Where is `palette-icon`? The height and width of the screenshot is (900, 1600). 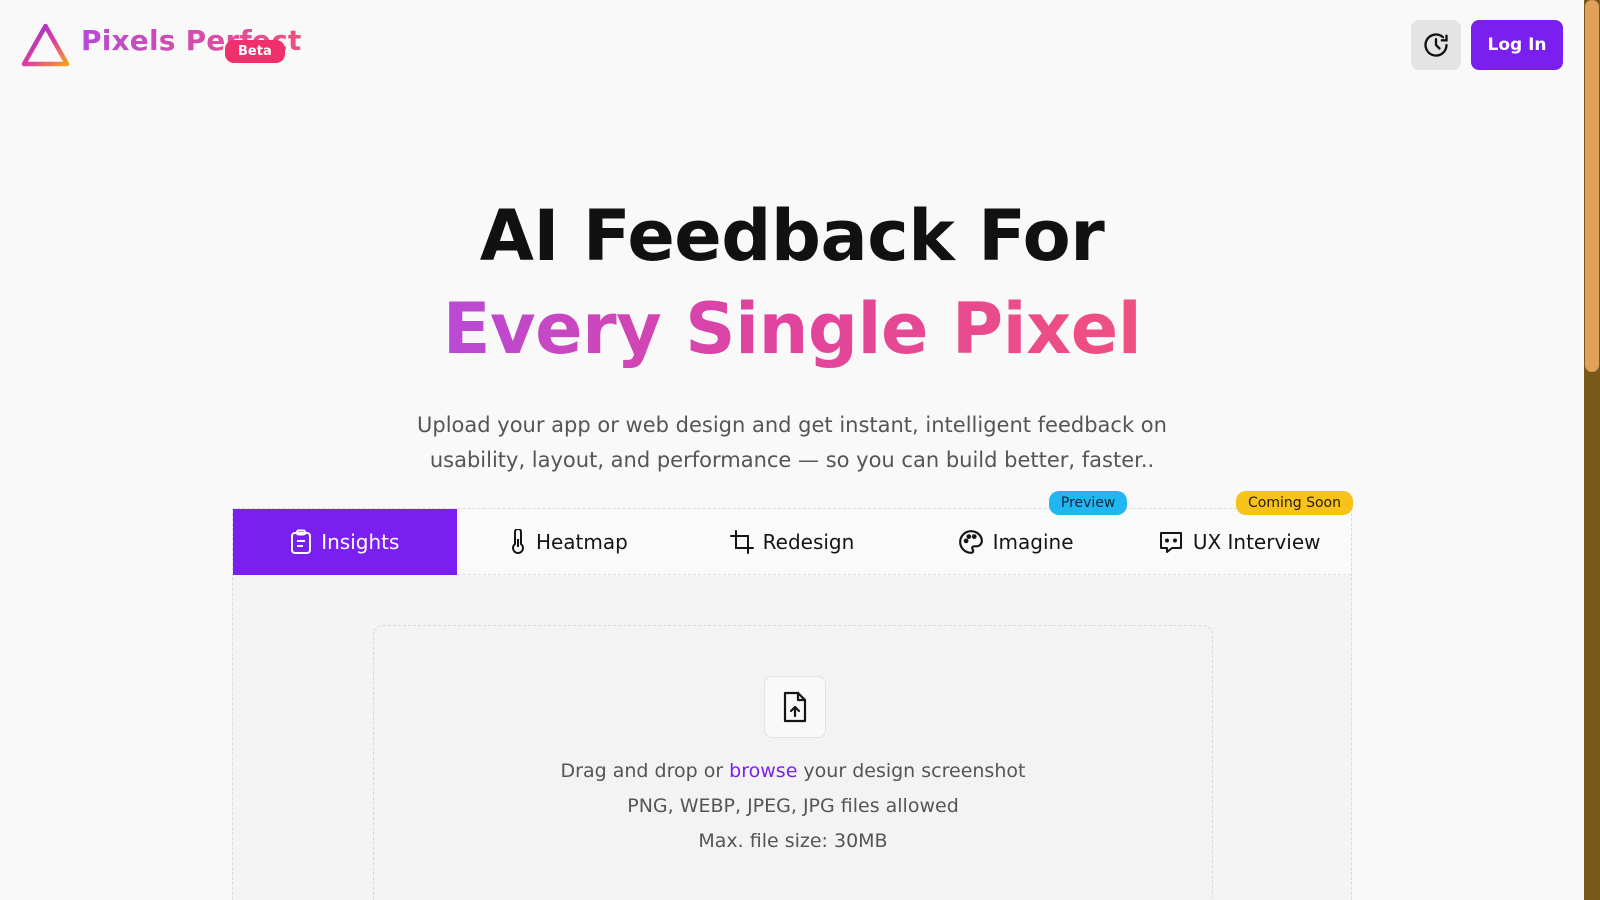 palette-icon is located at coordinates (970, 542).